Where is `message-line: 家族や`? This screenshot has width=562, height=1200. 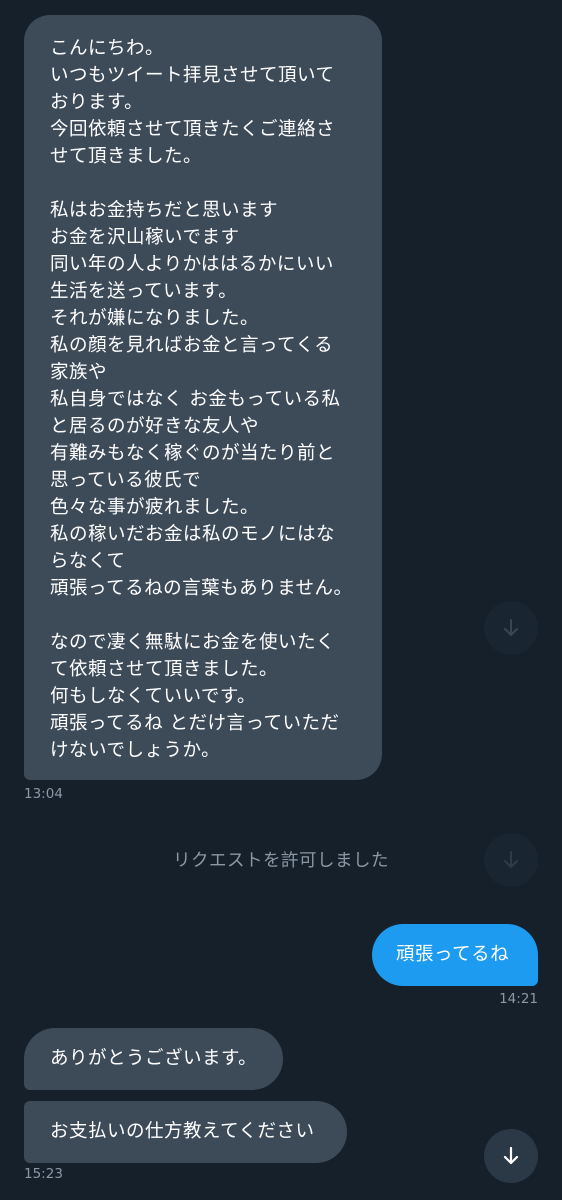
message-line: 家族や is located at coordinates (79, 372).